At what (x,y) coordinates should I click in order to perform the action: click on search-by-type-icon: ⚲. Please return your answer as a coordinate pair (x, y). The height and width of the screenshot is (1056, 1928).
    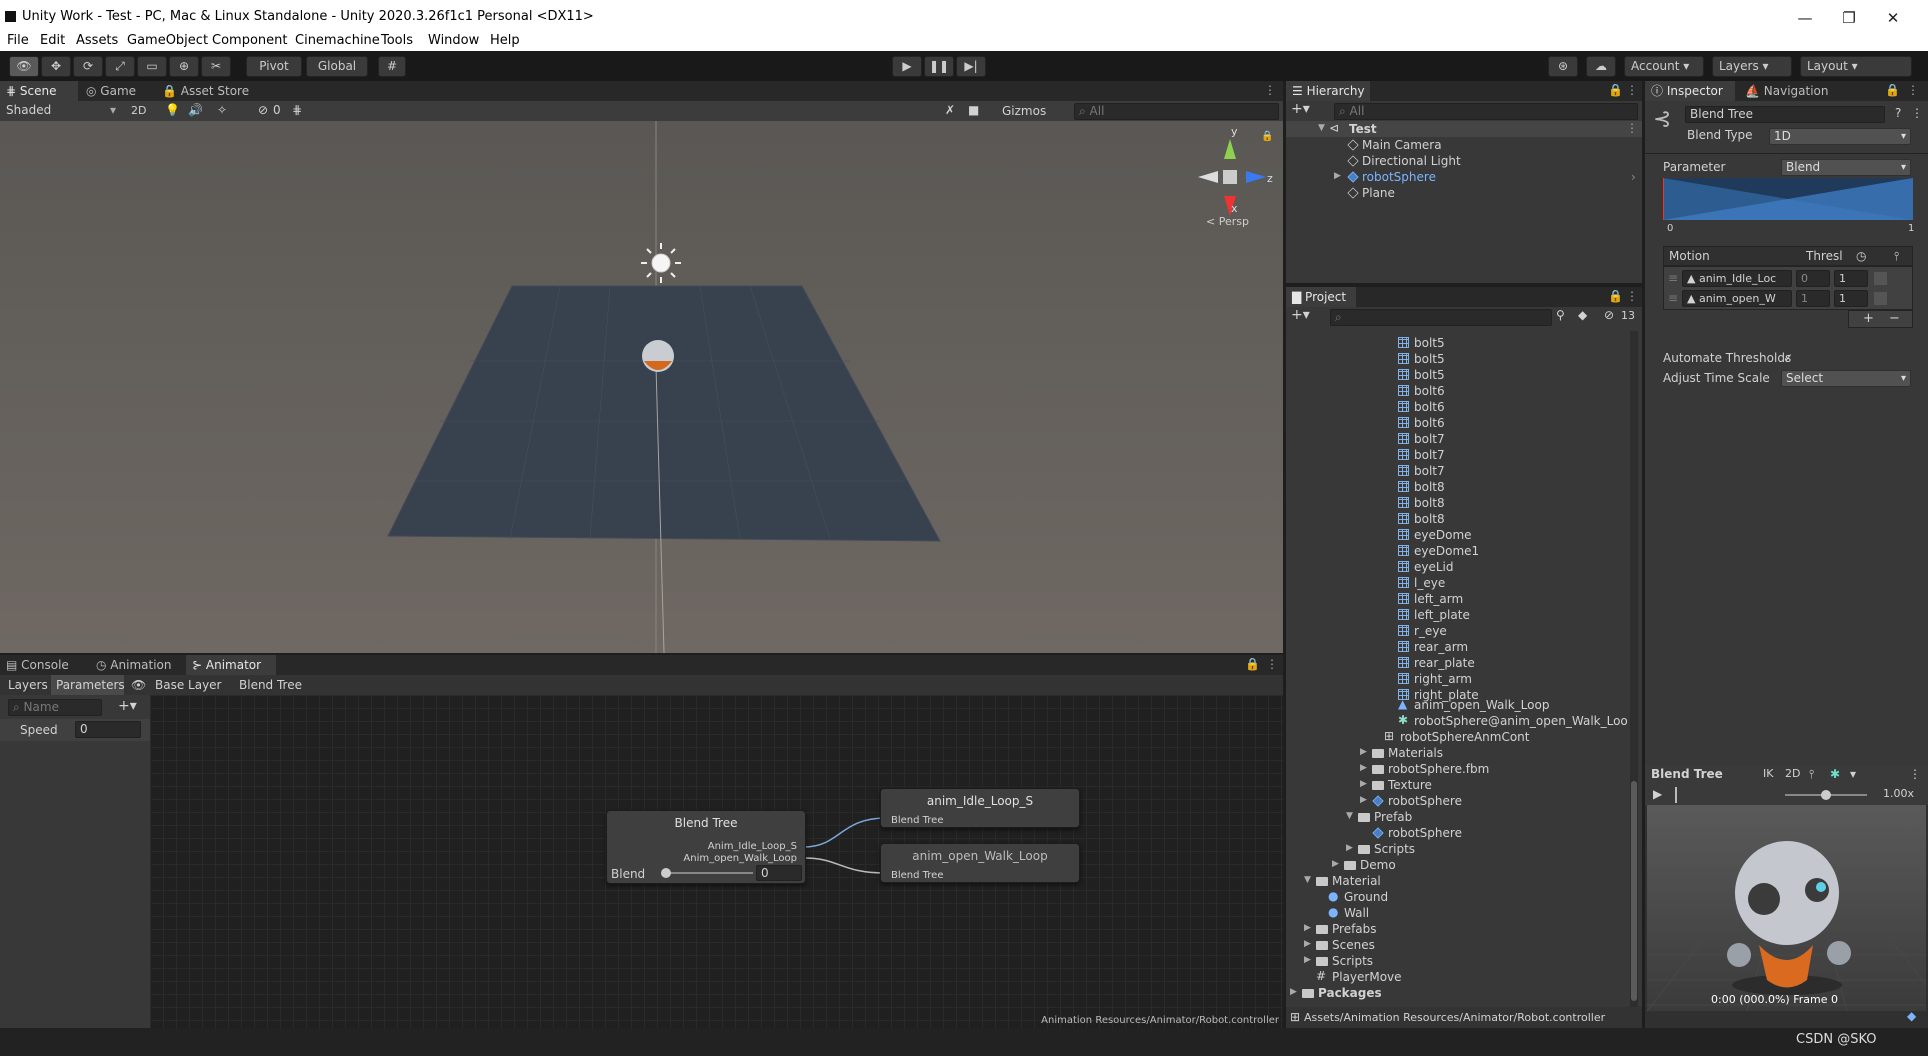
    Looking at the image, I should click on (1560, 315).